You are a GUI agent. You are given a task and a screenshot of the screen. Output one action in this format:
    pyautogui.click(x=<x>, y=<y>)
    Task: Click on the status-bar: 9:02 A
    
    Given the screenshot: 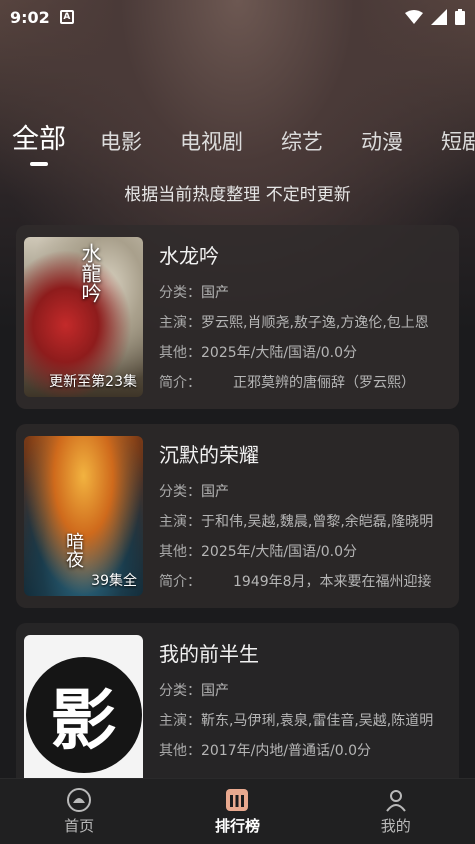 What is the action you would take?
    pyautogui.click(x=237, y=17)
    